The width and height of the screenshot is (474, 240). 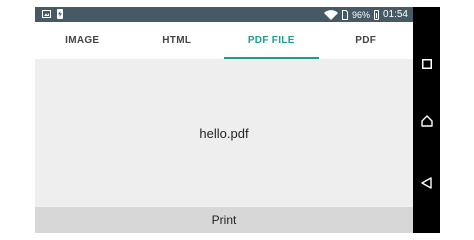 I want to click on image-icon, so click(x=46, y=14).